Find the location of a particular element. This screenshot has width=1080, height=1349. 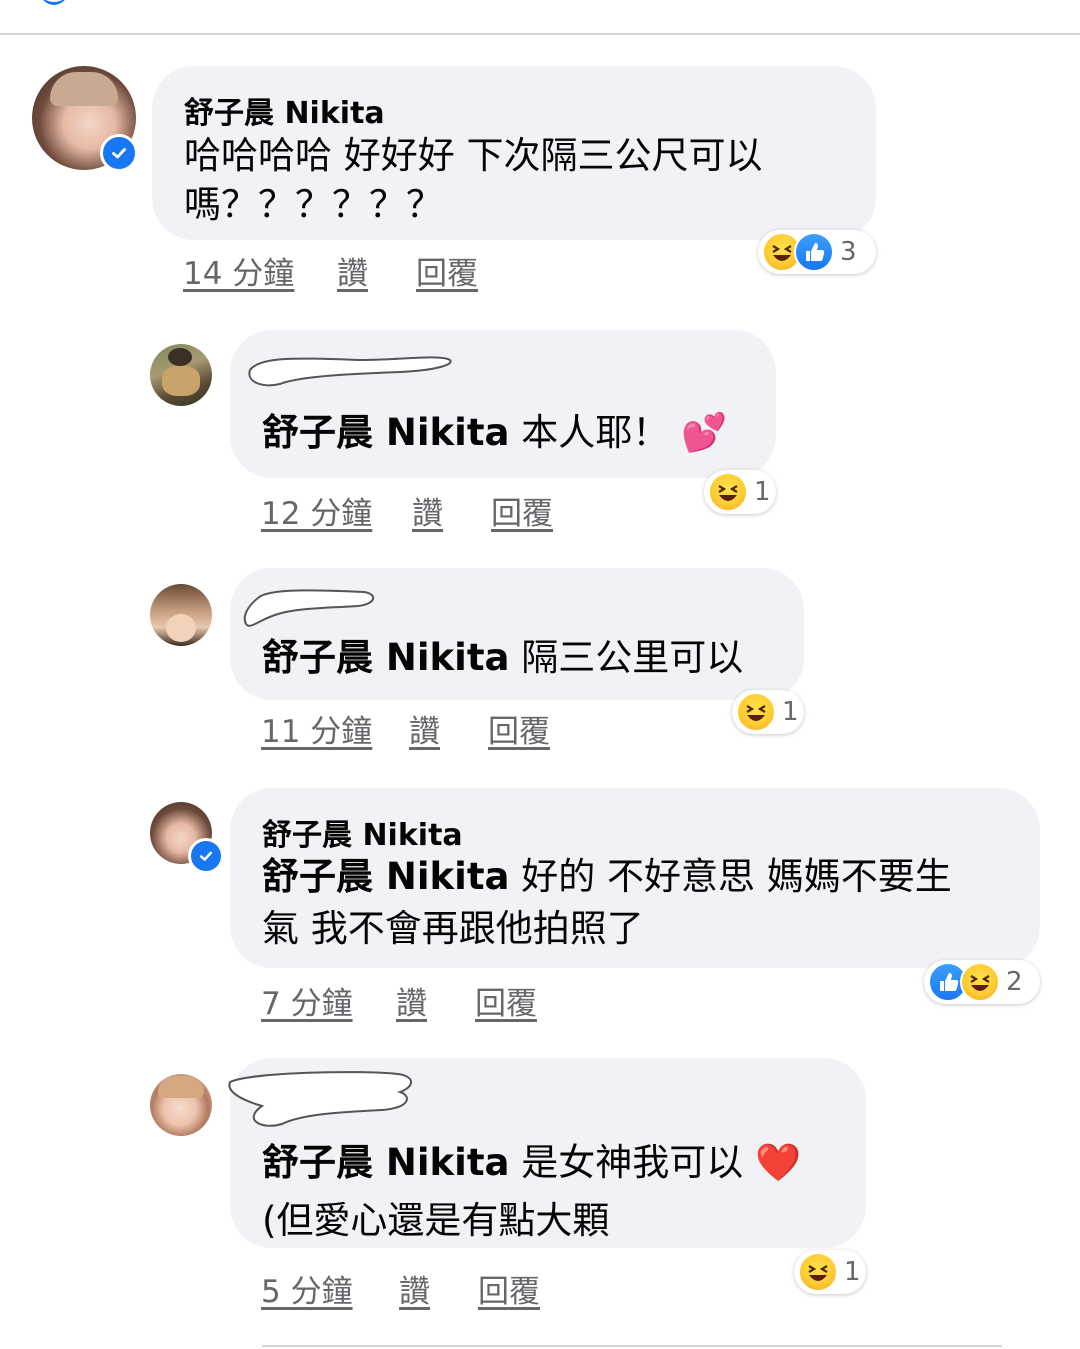

comment-text-line-1: 舒子晨 Nikita 本人耶！ 💕 is located at coordinates (495, 432).